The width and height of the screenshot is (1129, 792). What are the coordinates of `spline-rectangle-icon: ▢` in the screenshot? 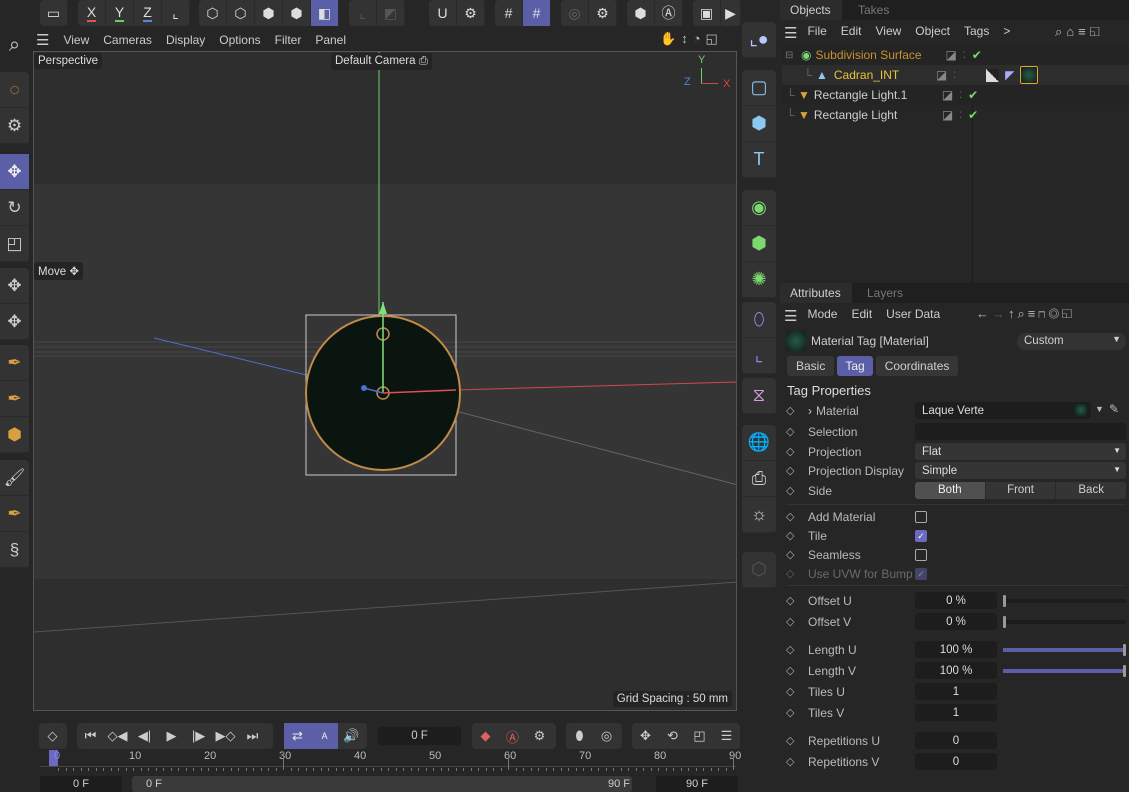 It's located at (759, 88).